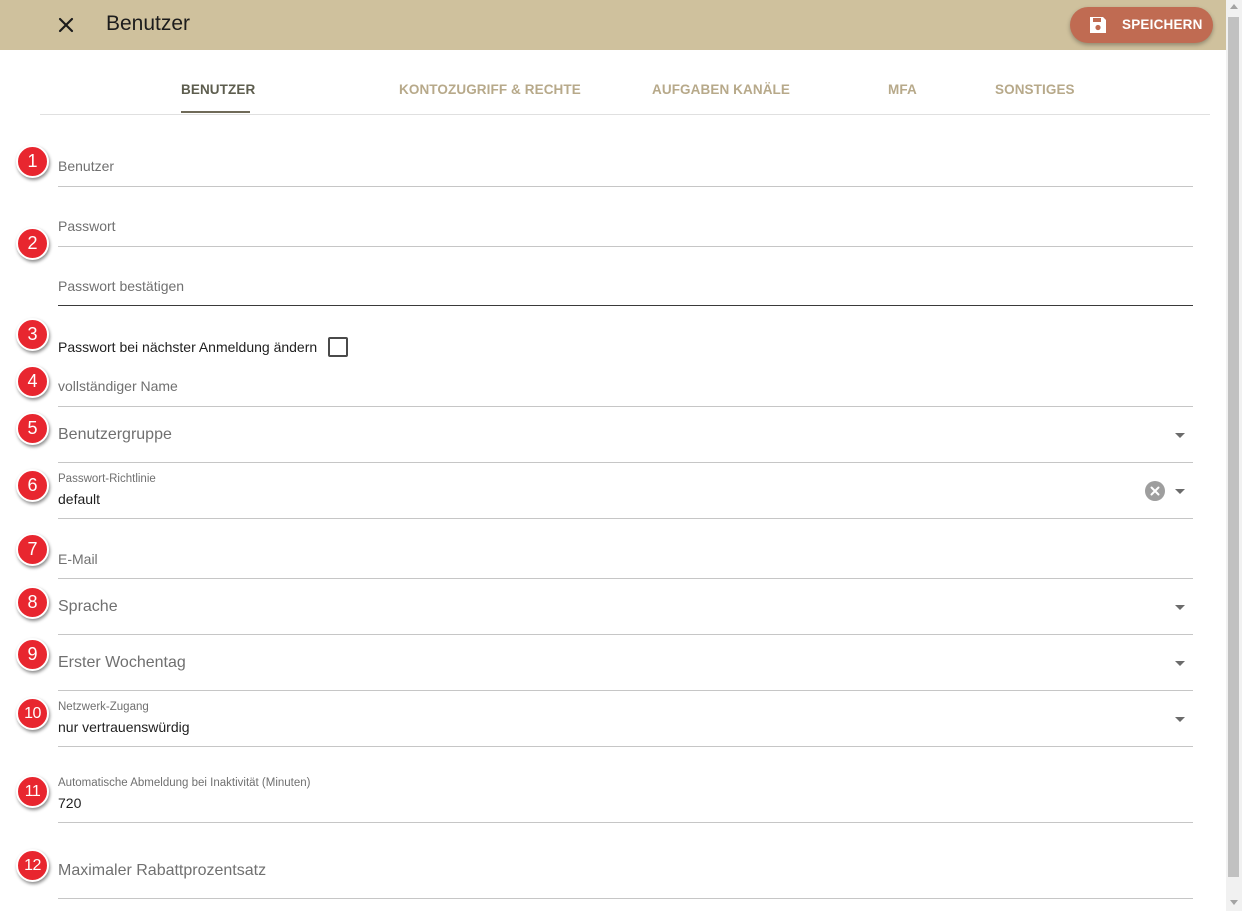  What do you see at coordinates (32, 161) in the screenshot?
I see `annotation-marker: 1` at bounding box center [32, 161].